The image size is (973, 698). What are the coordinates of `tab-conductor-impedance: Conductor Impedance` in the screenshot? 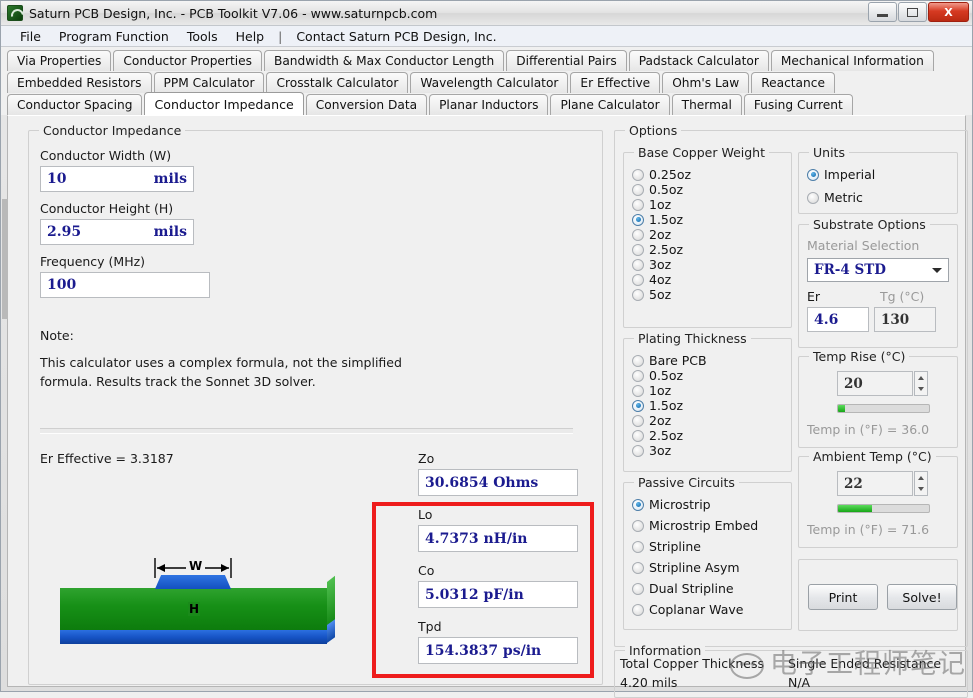 It's located at (224, 103).